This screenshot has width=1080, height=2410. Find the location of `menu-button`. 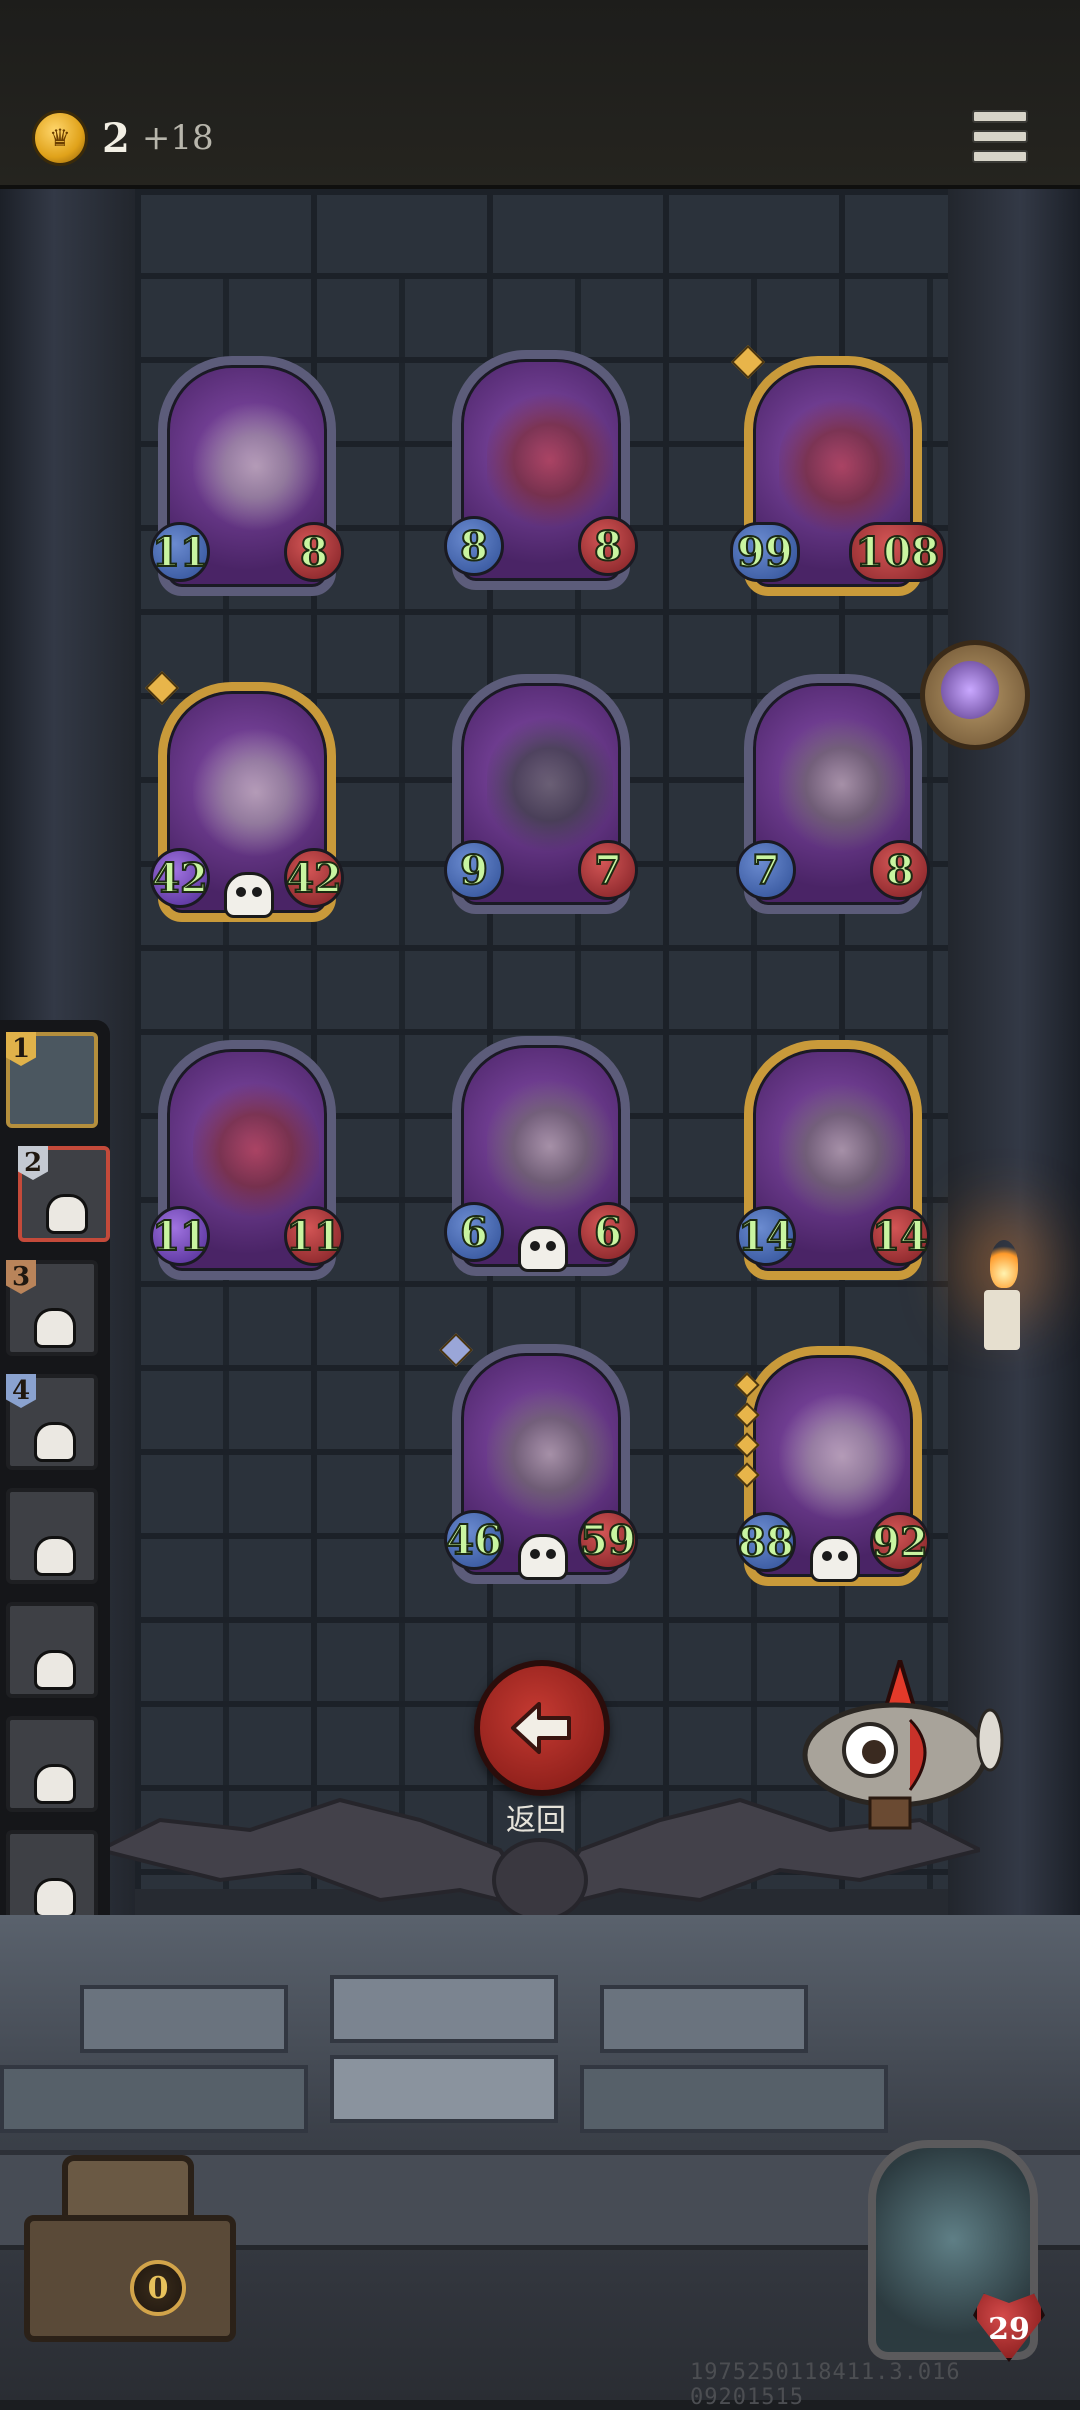

menu-button is located at coordinates (1000, 136).